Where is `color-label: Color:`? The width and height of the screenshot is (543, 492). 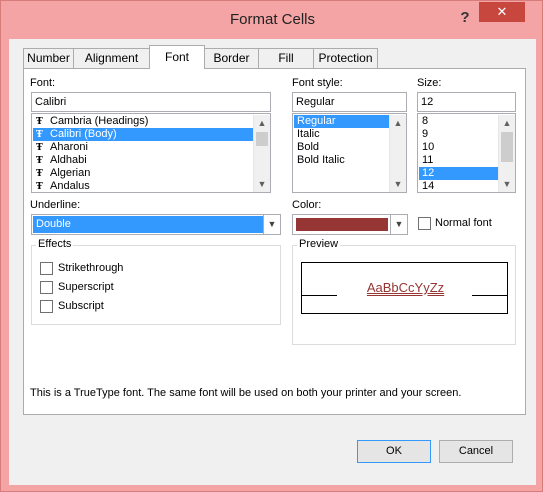 color-label: Color: is located at coordinates (307, 205).